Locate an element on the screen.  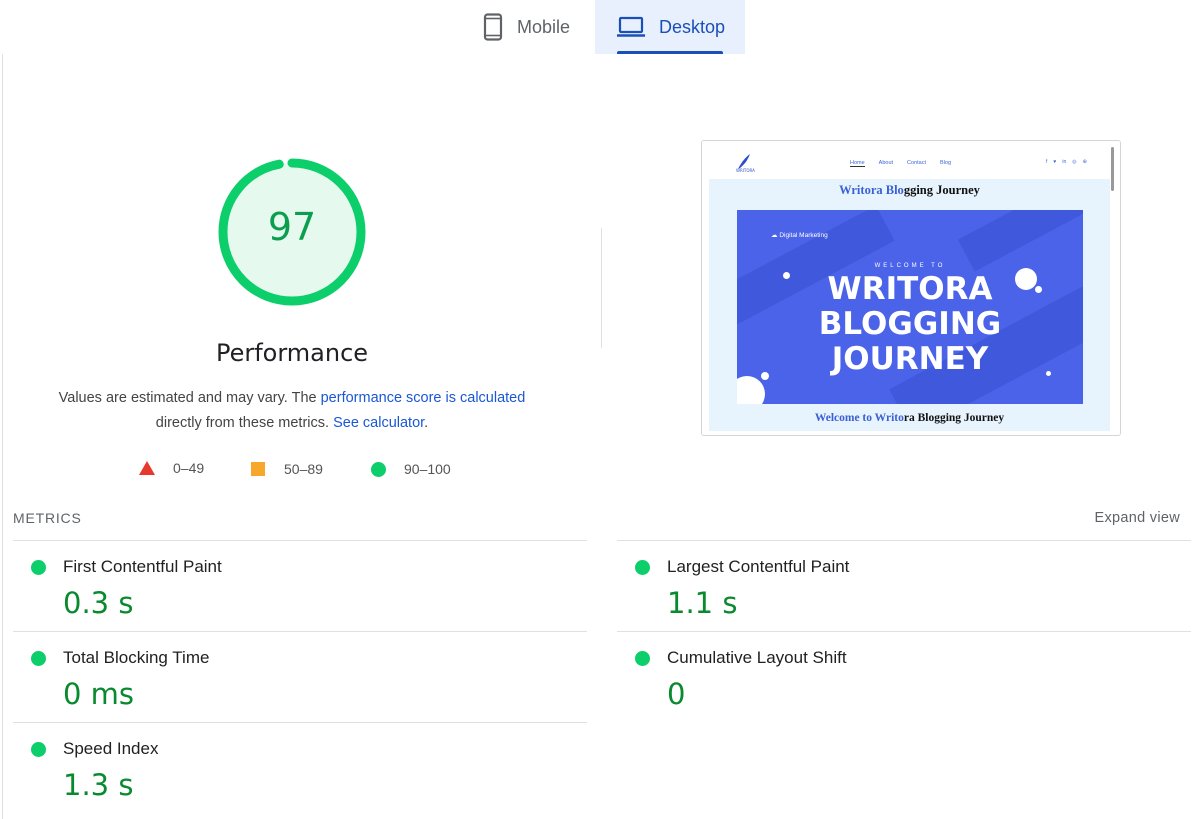
metric-label: Cumulative Layout Shift is located at coordinates (757, 657).